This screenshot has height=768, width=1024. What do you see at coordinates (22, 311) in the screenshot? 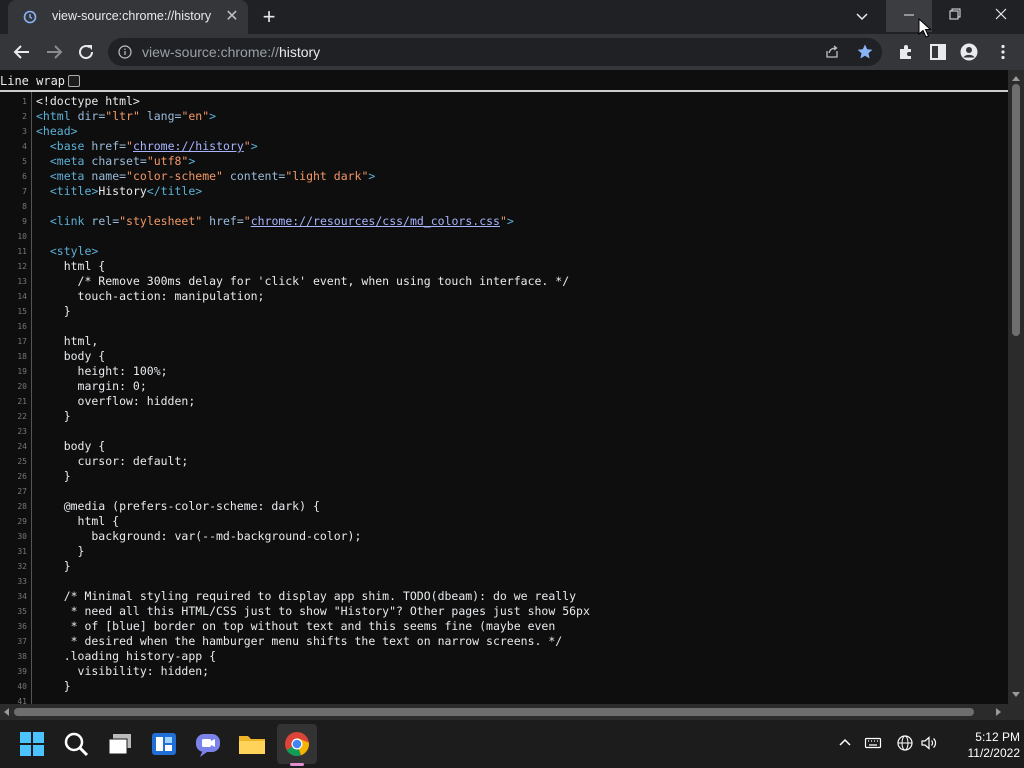
I see `line-number: 15` at bounding box center [22, 311].